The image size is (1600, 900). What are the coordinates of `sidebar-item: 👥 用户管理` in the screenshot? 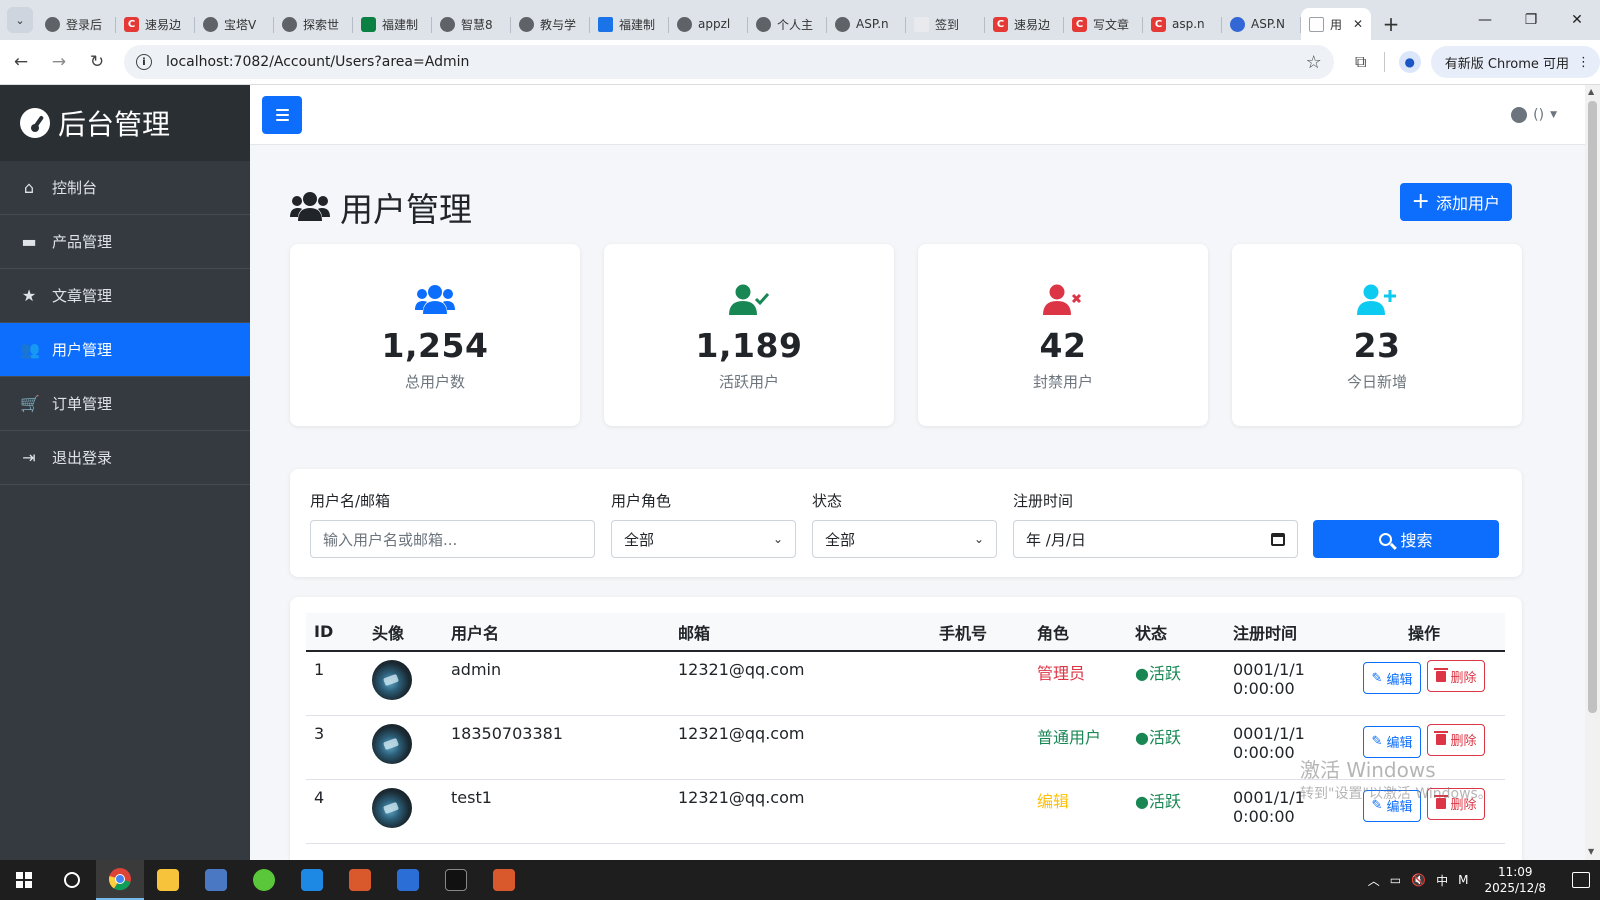 It's located at (125, 350).